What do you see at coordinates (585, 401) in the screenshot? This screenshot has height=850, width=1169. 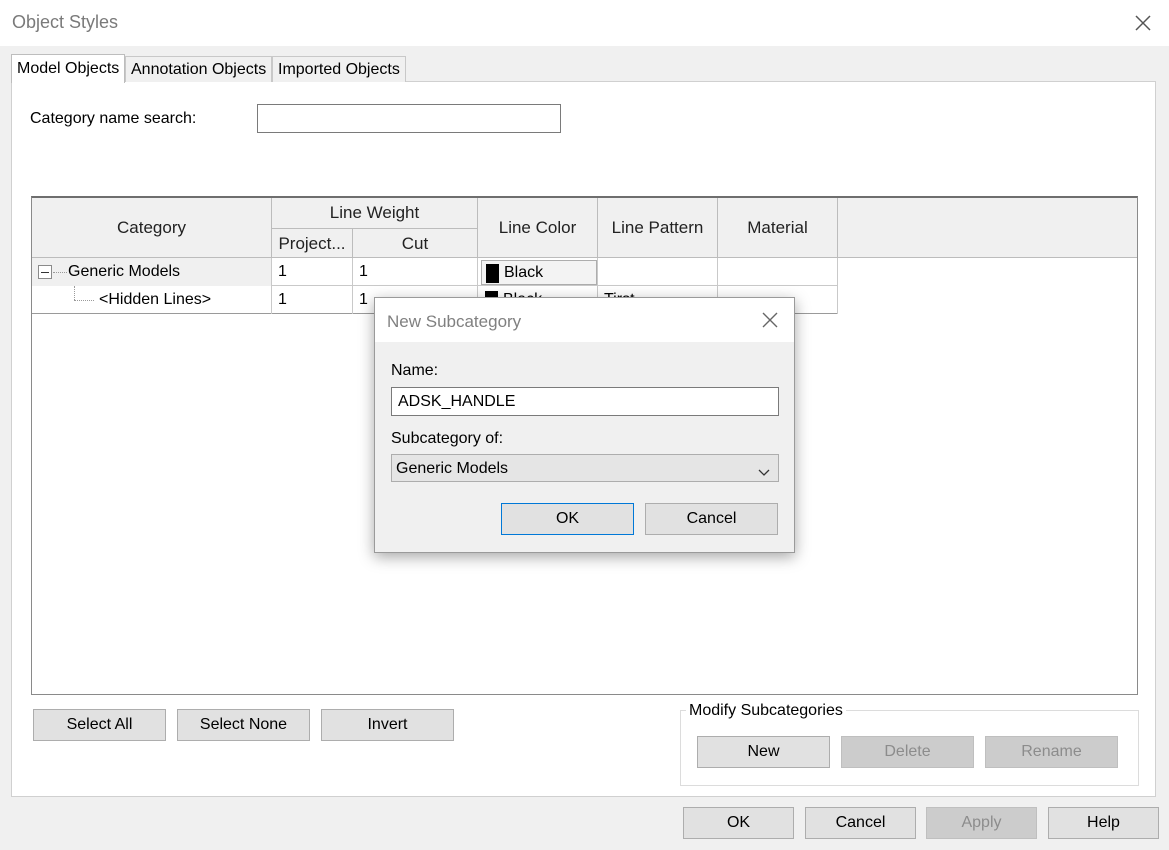 I see `subcategory-name-input` at bounding box center [585, 401].